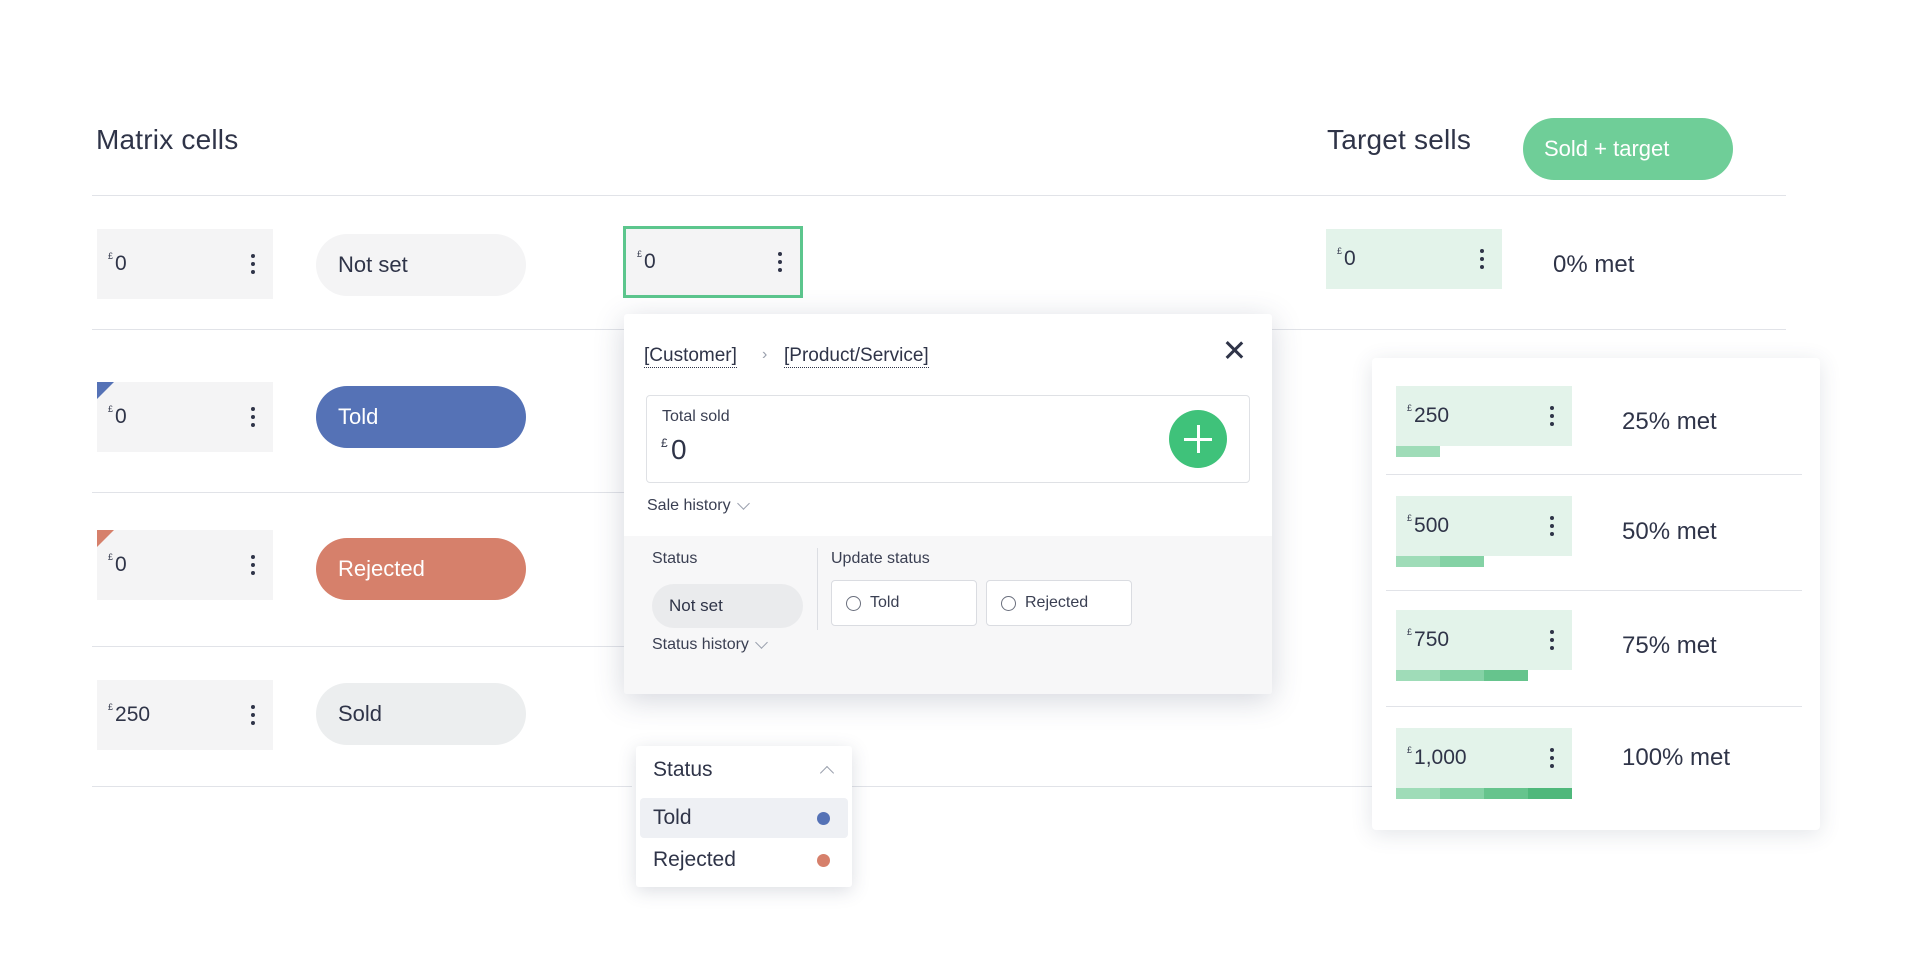 This screenshot has height=980, width=1908. I want to click on status-history-toggle: Status history, so click(710, 645).